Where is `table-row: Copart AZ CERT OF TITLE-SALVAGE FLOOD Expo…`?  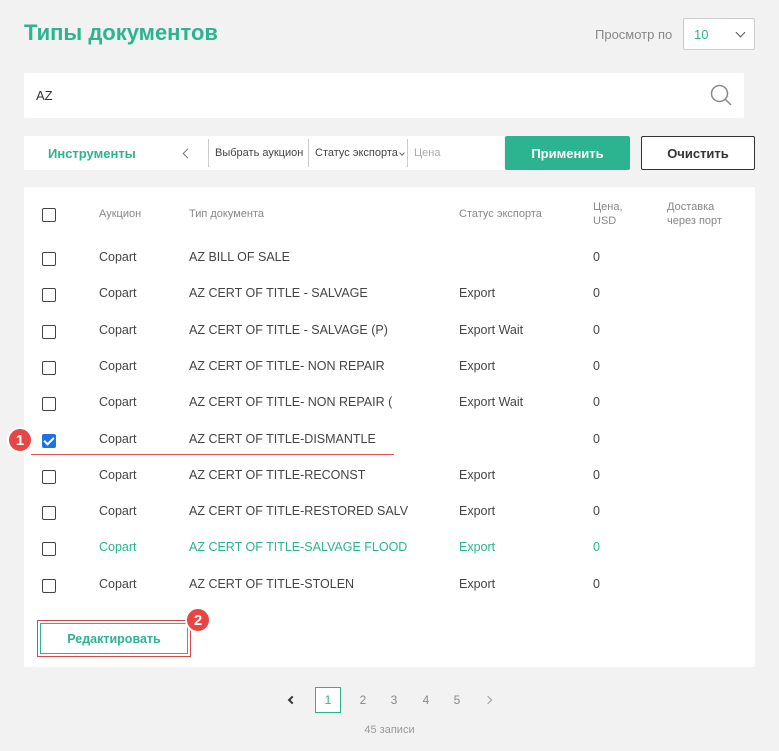
table-row: Copart AZ CERT OF TITLE-SALVAGE FLOOD Expo… is located at coordinates (389, 557).